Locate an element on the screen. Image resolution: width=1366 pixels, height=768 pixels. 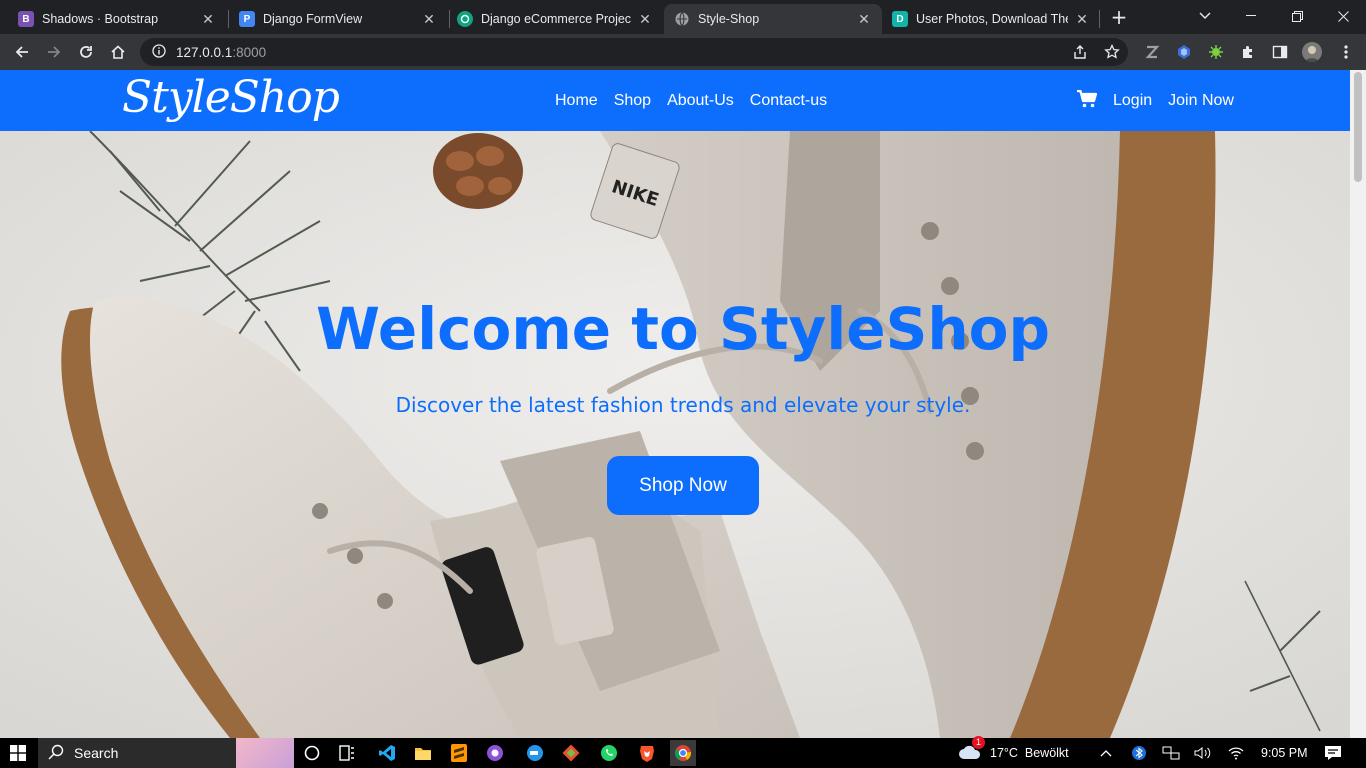
bug-extension-icon is located at coordinates (1216, 52).